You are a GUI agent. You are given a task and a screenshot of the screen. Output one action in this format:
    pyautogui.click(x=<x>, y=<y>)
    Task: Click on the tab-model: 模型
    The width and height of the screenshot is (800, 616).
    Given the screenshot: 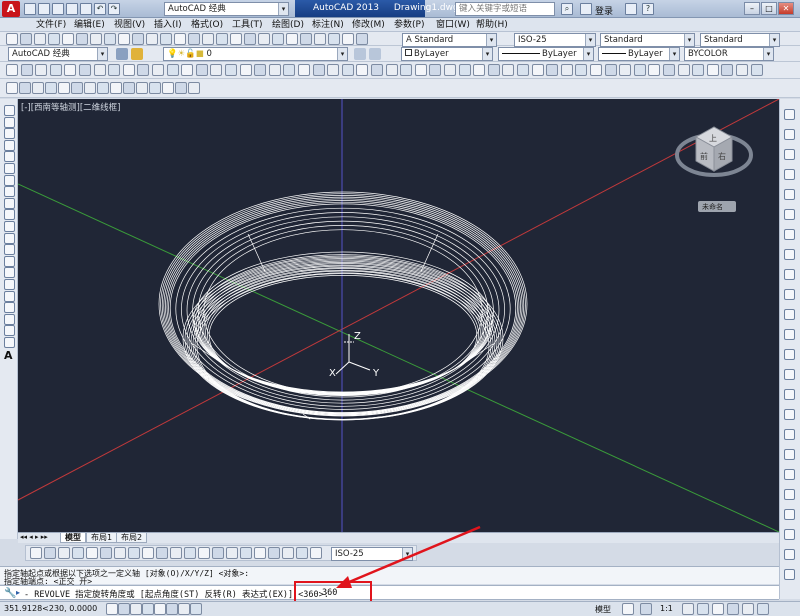 What is the action you would take?
    pyautogui.click(x=73, y=538)
    